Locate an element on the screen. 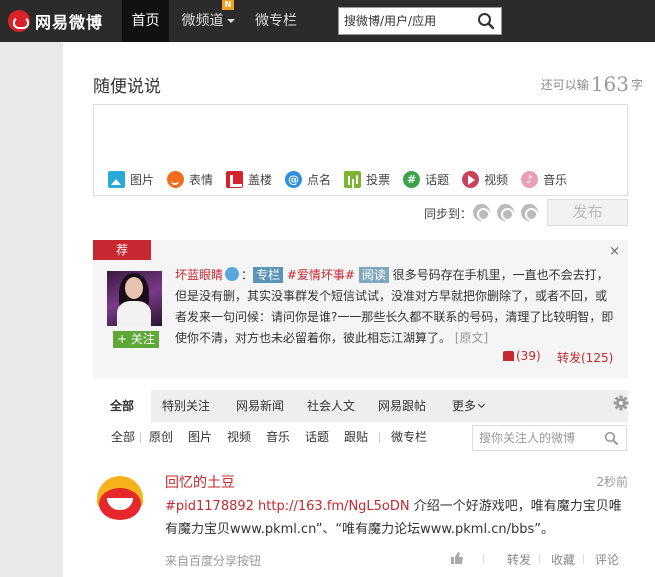 This screenshot has height=577, width=655. feed-source: 来自百度分享按钮 is located at coordinates (213, 560).